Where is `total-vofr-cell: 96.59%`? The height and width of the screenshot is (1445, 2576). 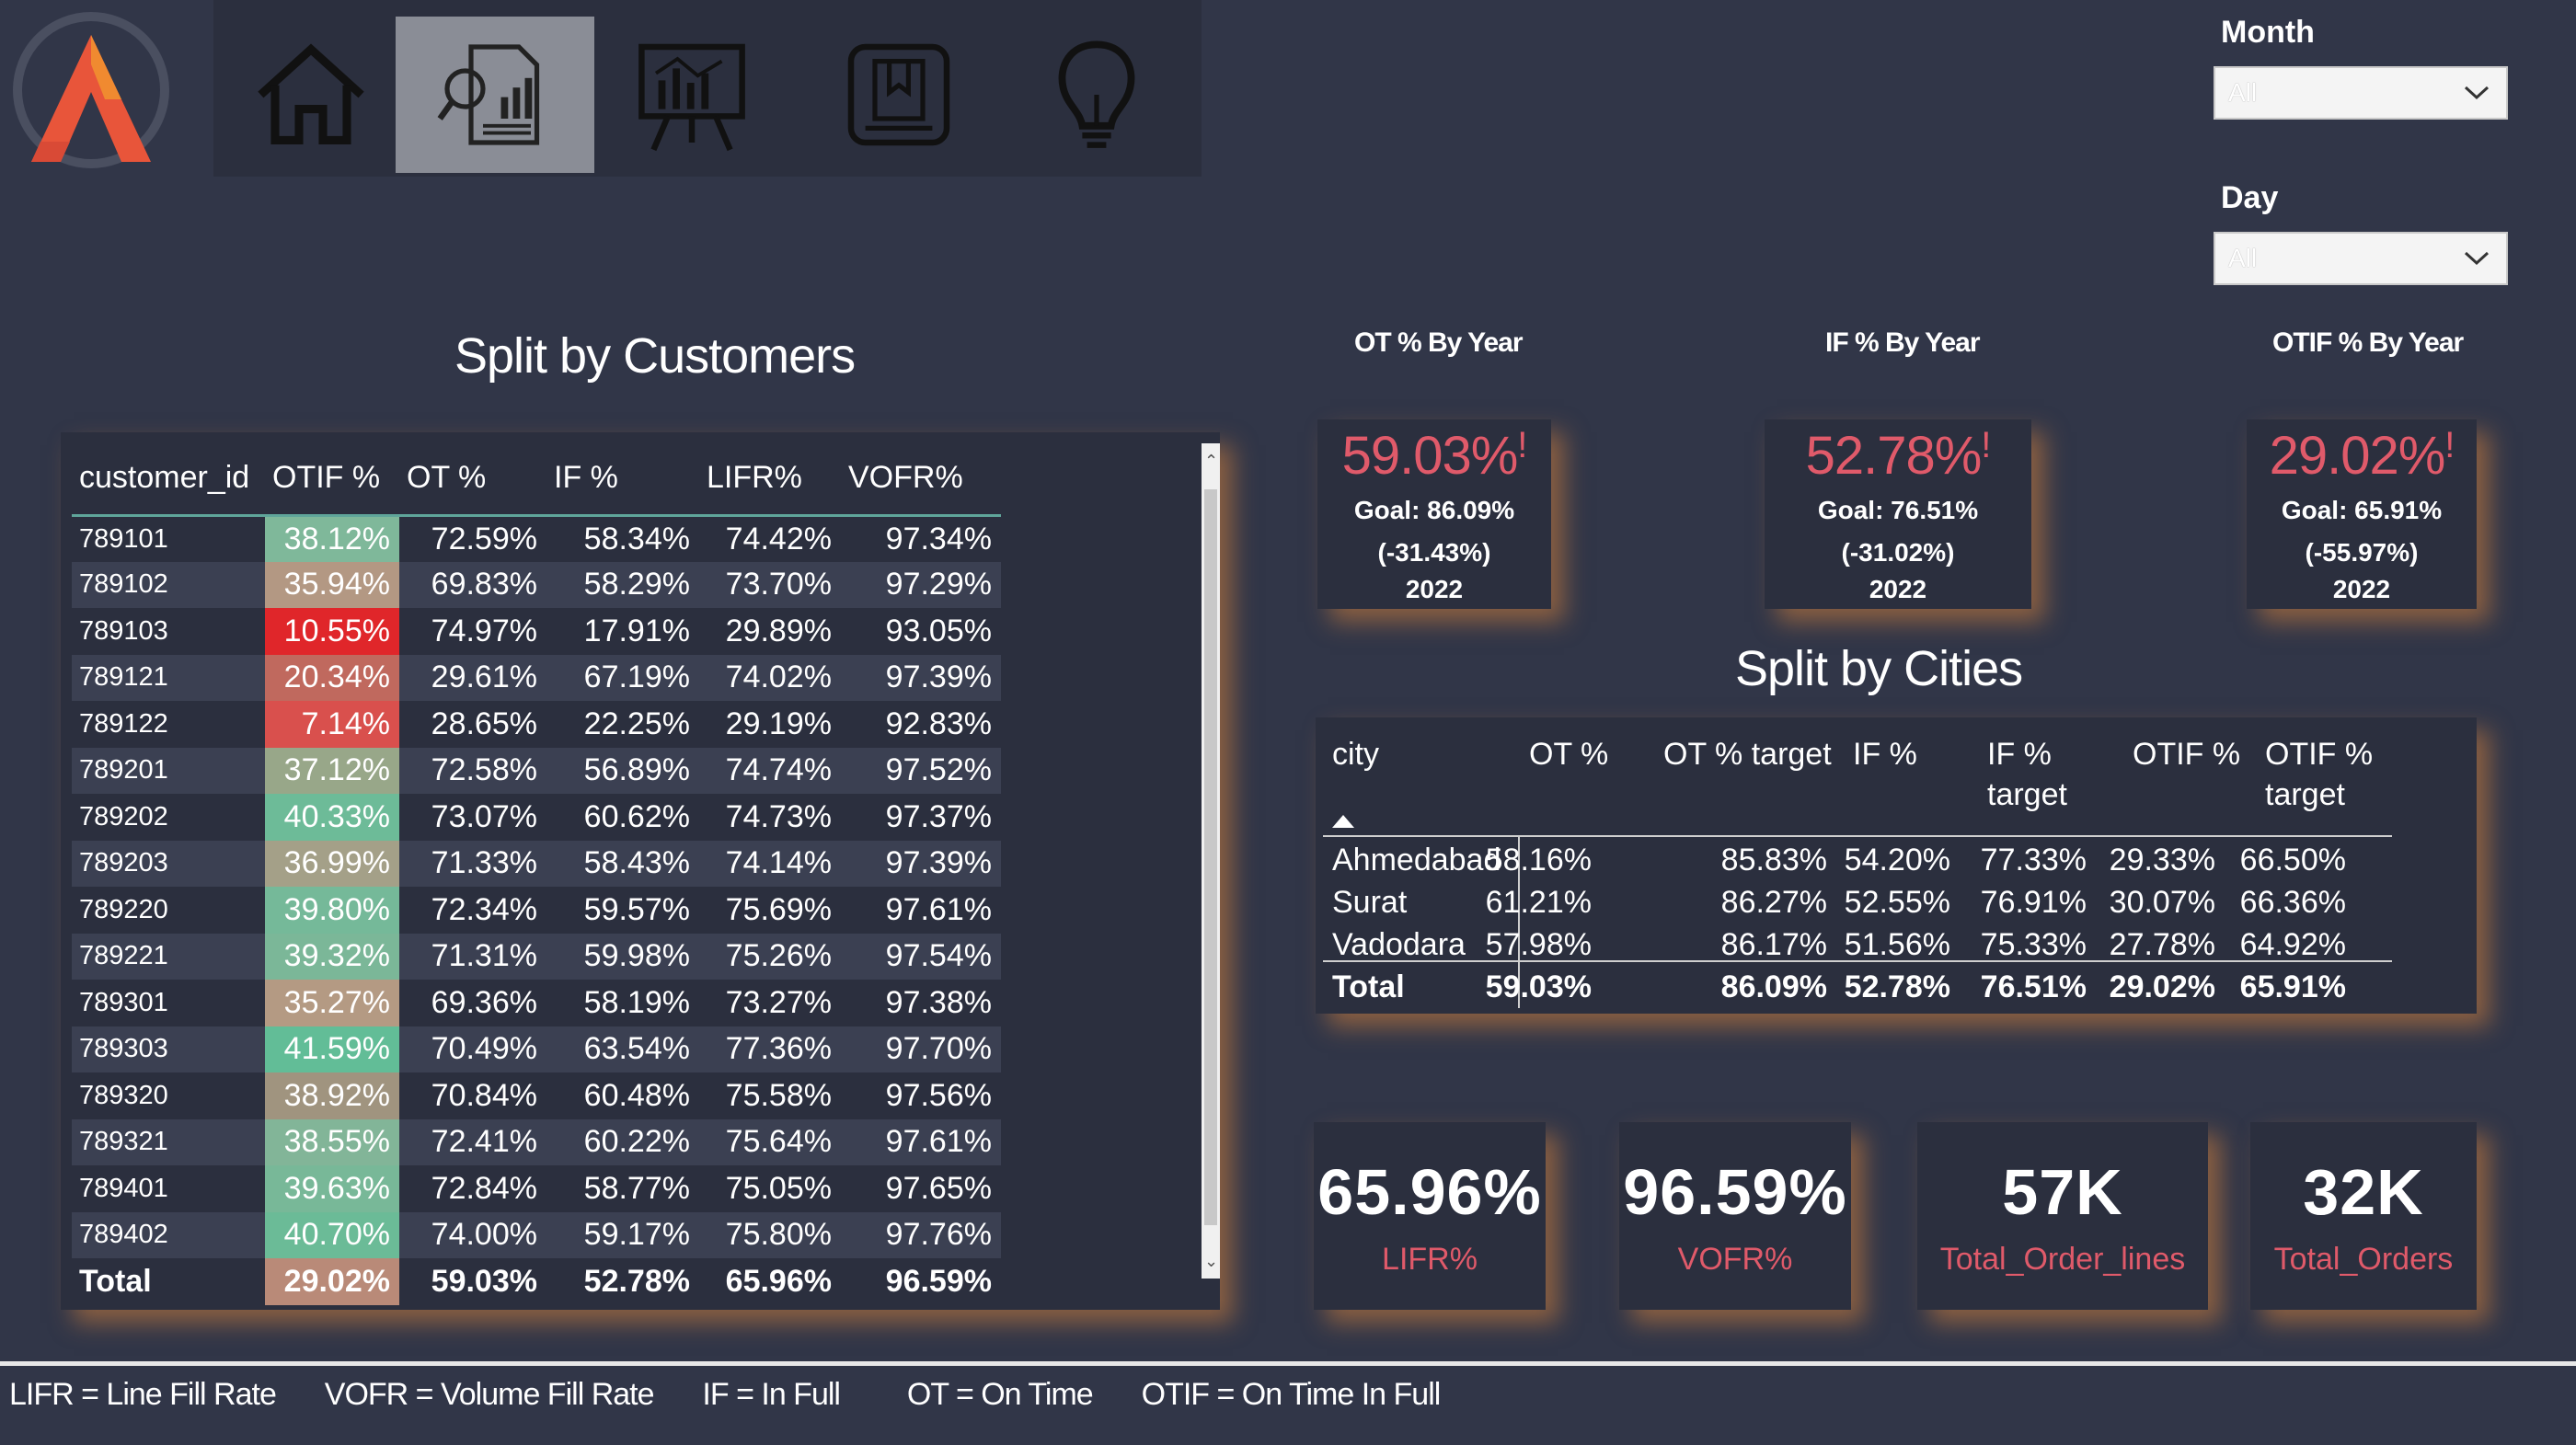
total-vofr-cell: 96.59% is located at coordinates (938, 1281).